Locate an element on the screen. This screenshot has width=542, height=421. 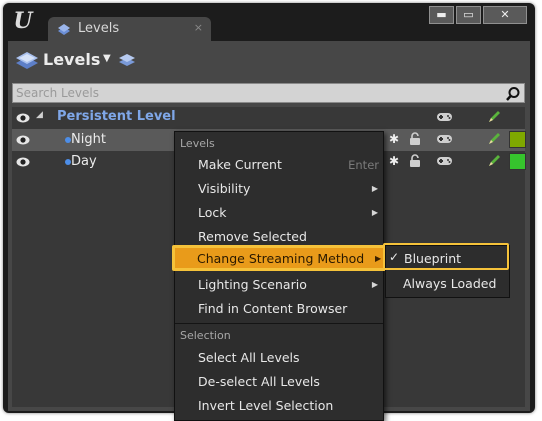
menu-item-deselect-all-levels: De-select All Levels is located at coordinates (259, 381).